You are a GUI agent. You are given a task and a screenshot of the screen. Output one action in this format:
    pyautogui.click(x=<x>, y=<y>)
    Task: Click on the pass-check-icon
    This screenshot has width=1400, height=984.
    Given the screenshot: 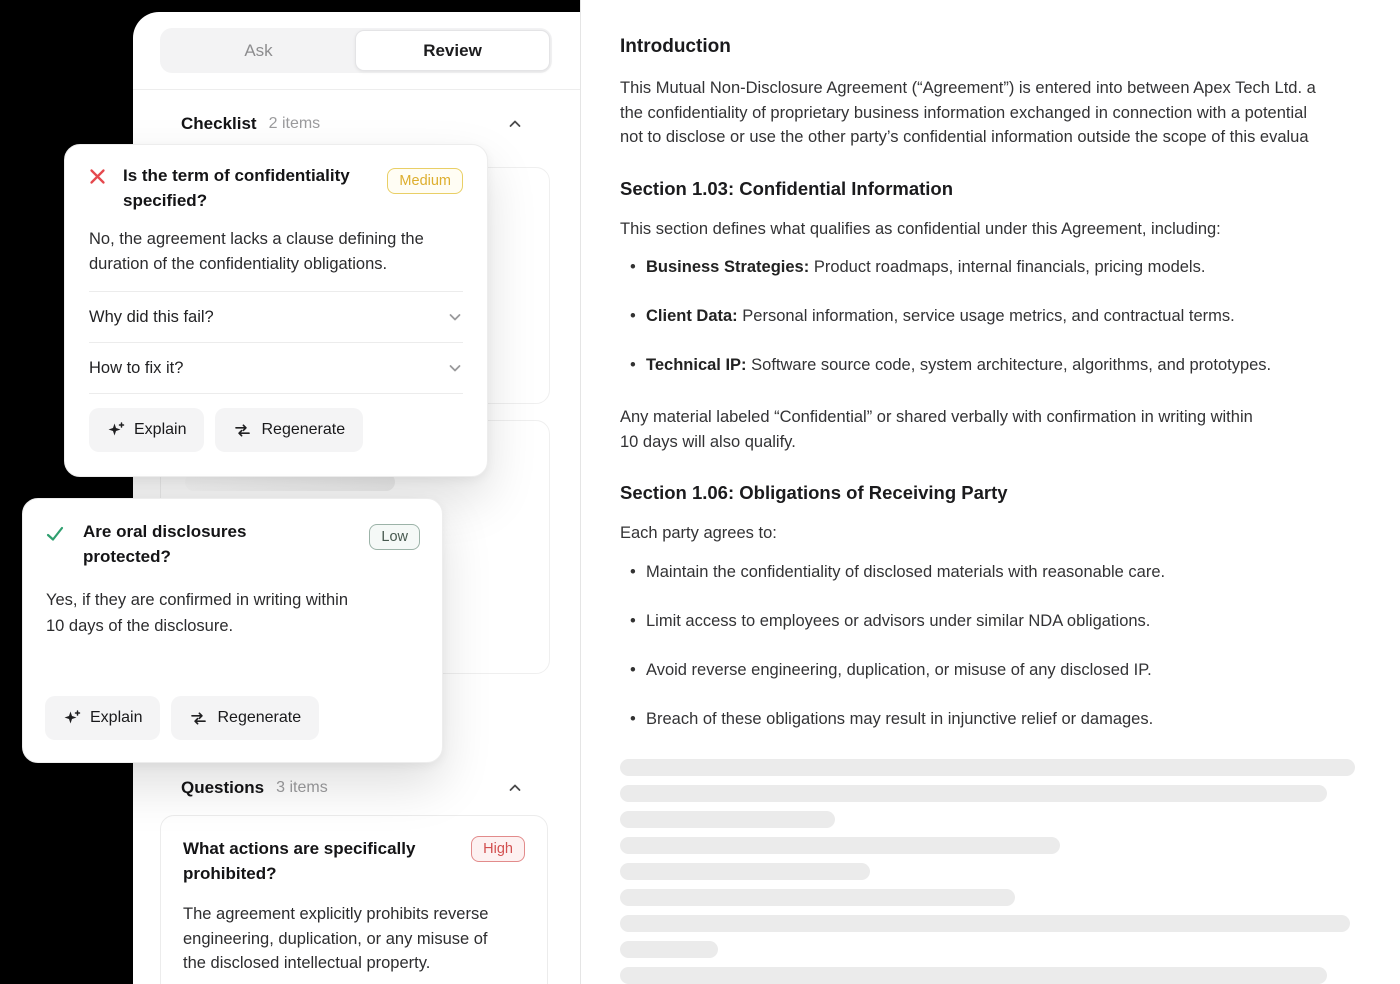 What is the action you would take?
    pyautogui.click(x=56, y=536)
    